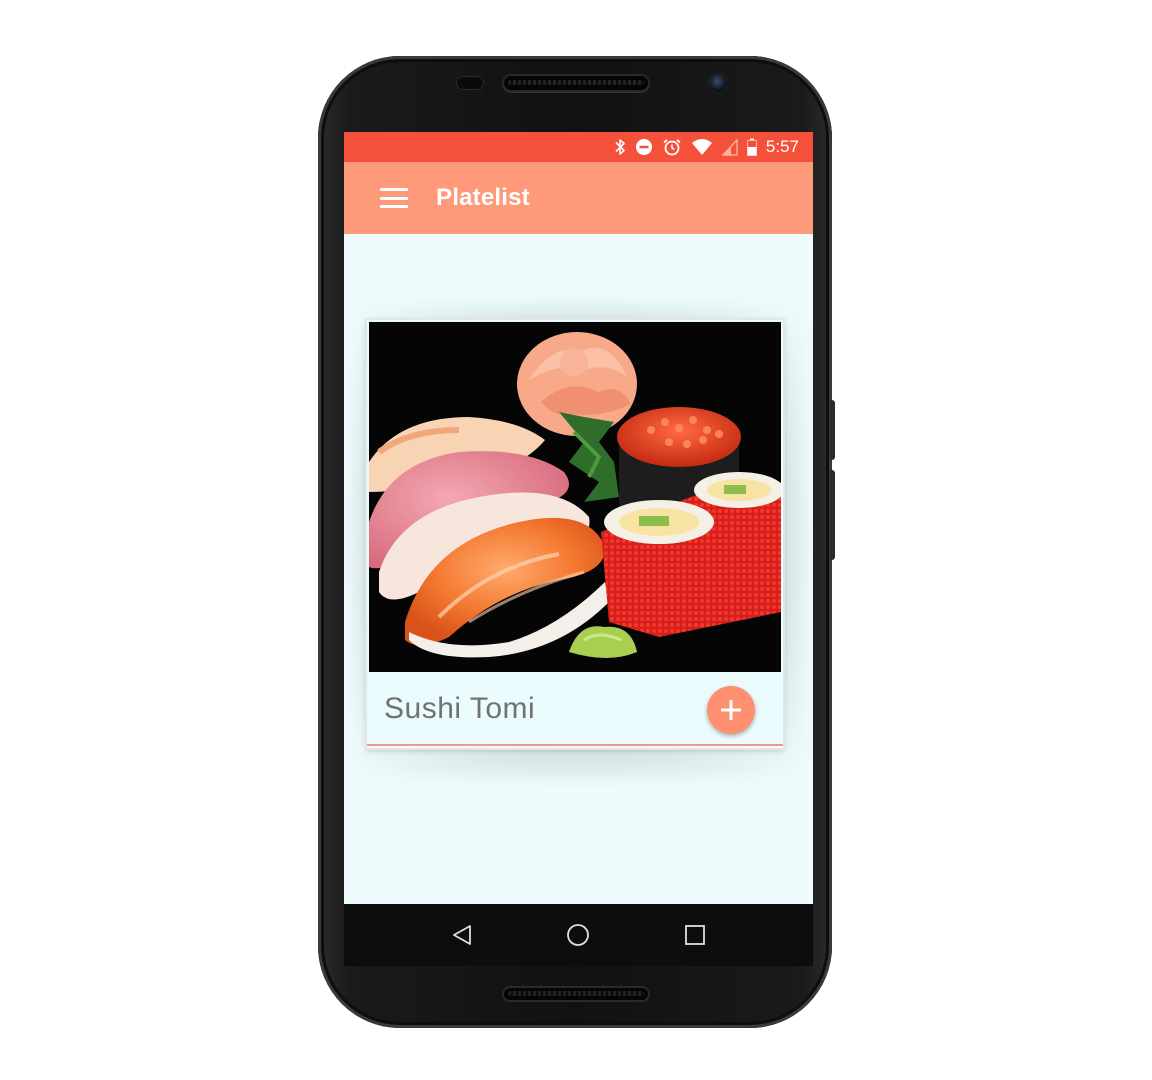 Image resolution: width=1152 pixels, height=1080 pixels. What do you see at coordinates (782, 146) in the screenshot?
I see `status-time: 5:57` at bounding box center [782, 146].